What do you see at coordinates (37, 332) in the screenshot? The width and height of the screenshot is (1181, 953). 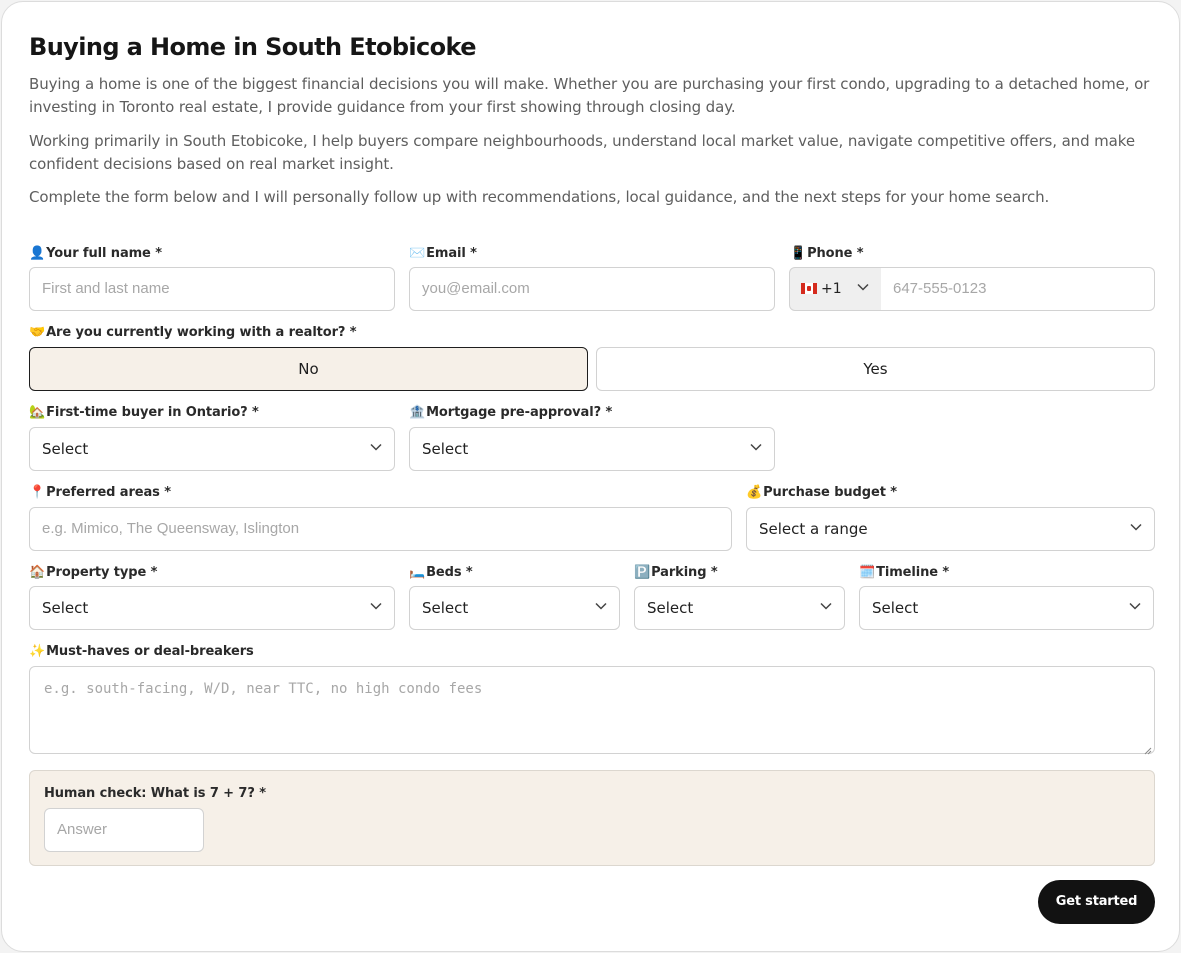 I see `handshake-icon: 🤝` at bounding box center [37, 332].